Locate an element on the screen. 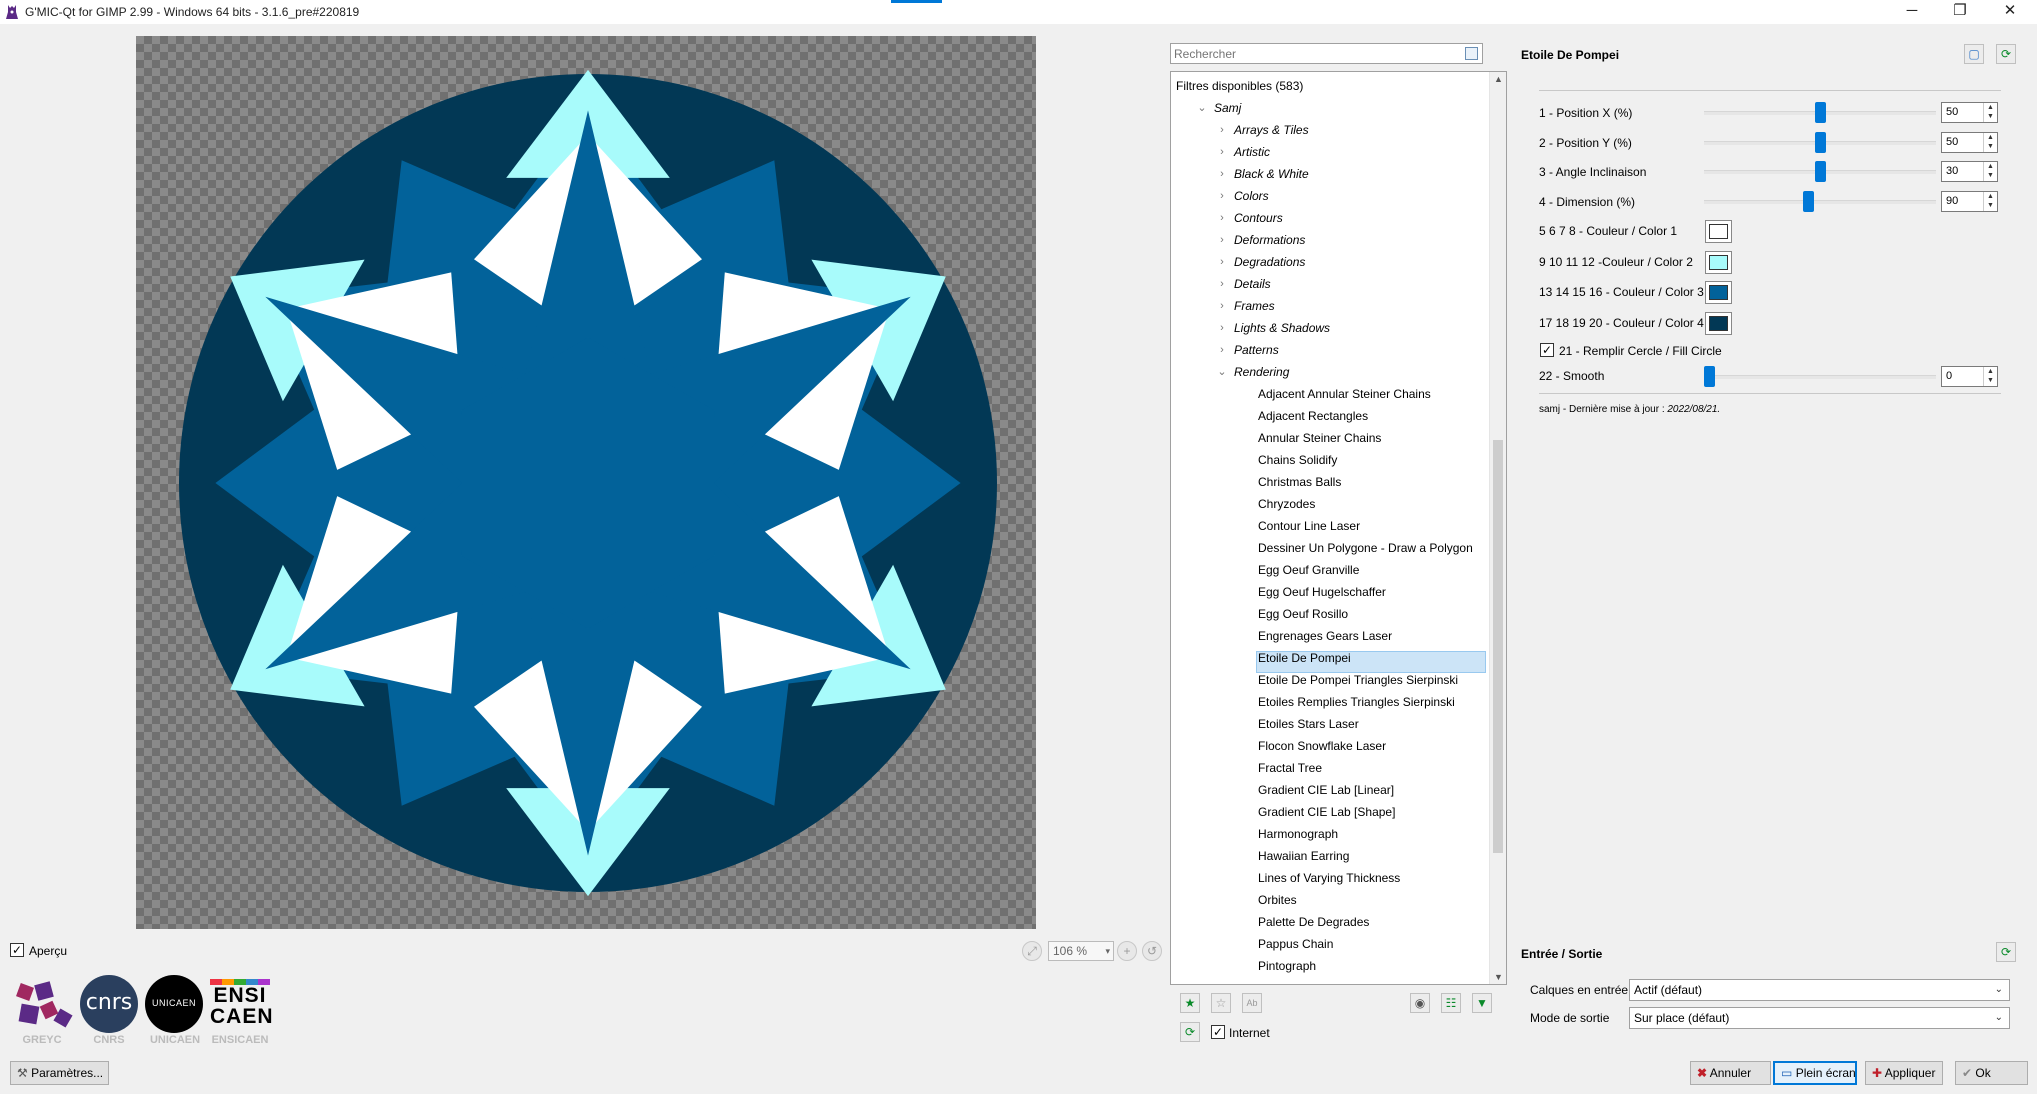 The height and width of the screenshot is (1094, 2037). filter-list-item: Chryzodes is located at coordinates (1286, 504).